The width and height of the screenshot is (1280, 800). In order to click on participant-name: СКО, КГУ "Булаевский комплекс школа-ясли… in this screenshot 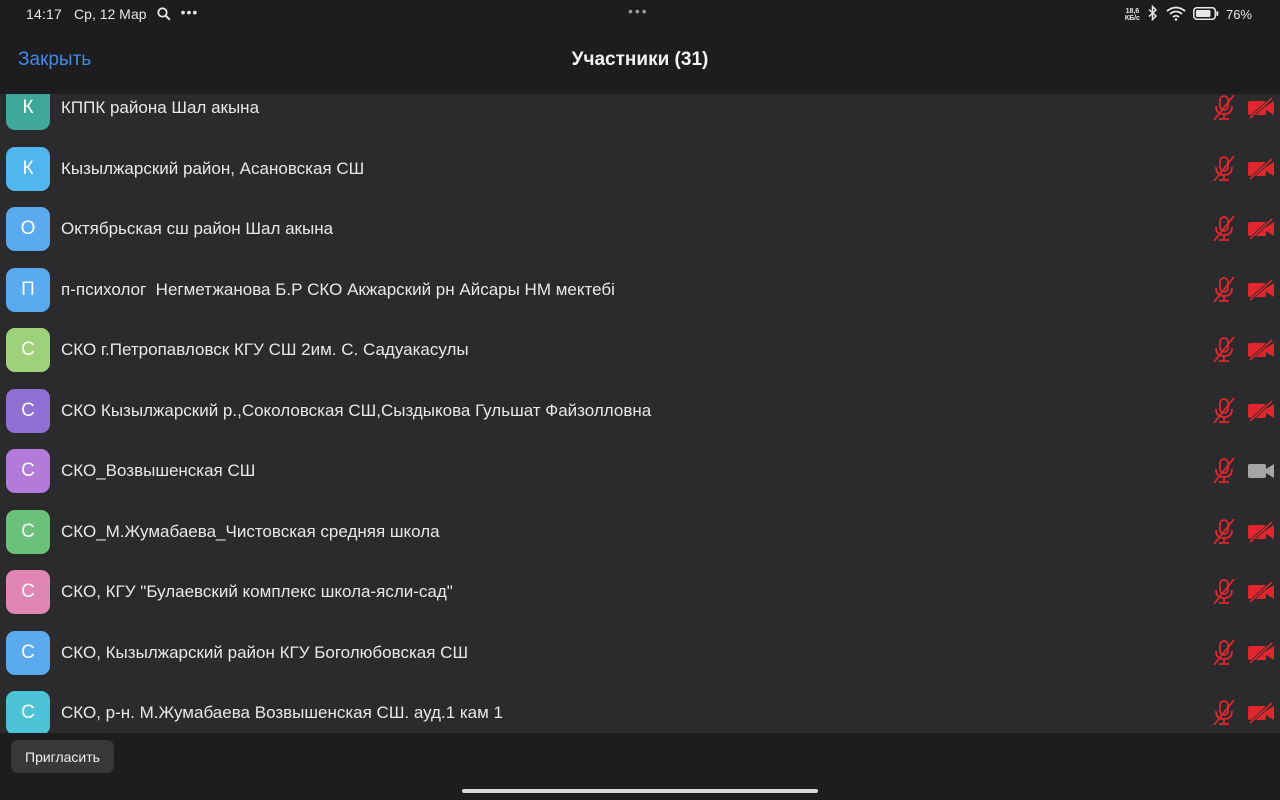, I will do `click(257, 591)`.